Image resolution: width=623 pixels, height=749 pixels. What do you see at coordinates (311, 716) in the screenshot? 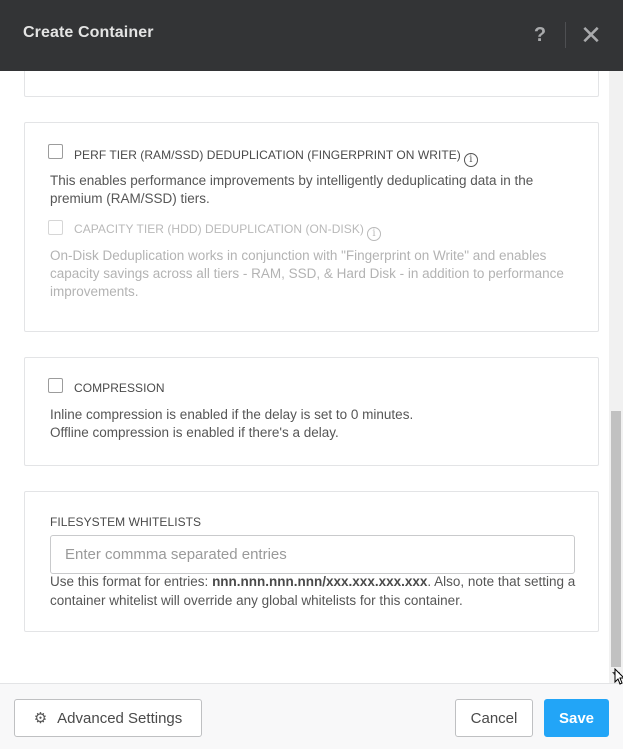
I see `dialog-footer: ⚙ Advanced Settings Cancel Save` at bounding box center [311, 716].